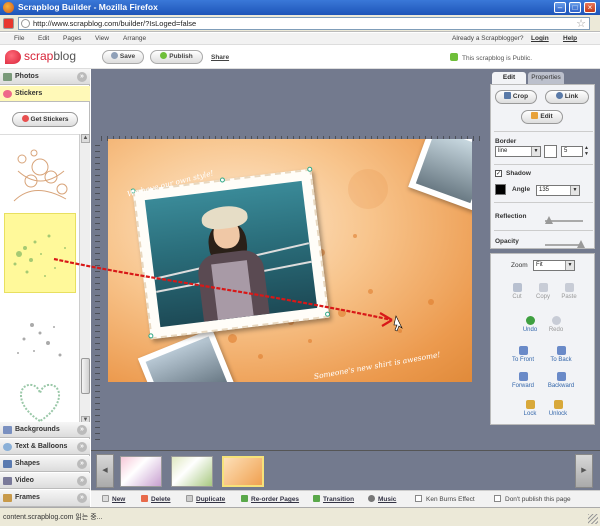 The image size is (600, 526). I want to click on link-icon, so click(559, 95).